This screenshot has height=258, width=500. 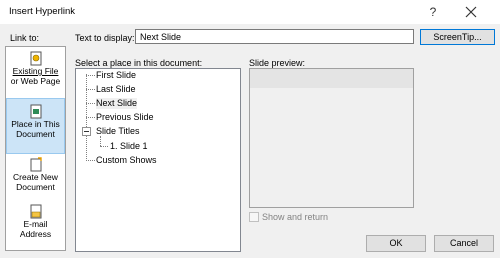 What do you see at coordinates (25, 38) in the screenshot?
I see `link-to-label: Link to:` at bounding box center [25, 38].